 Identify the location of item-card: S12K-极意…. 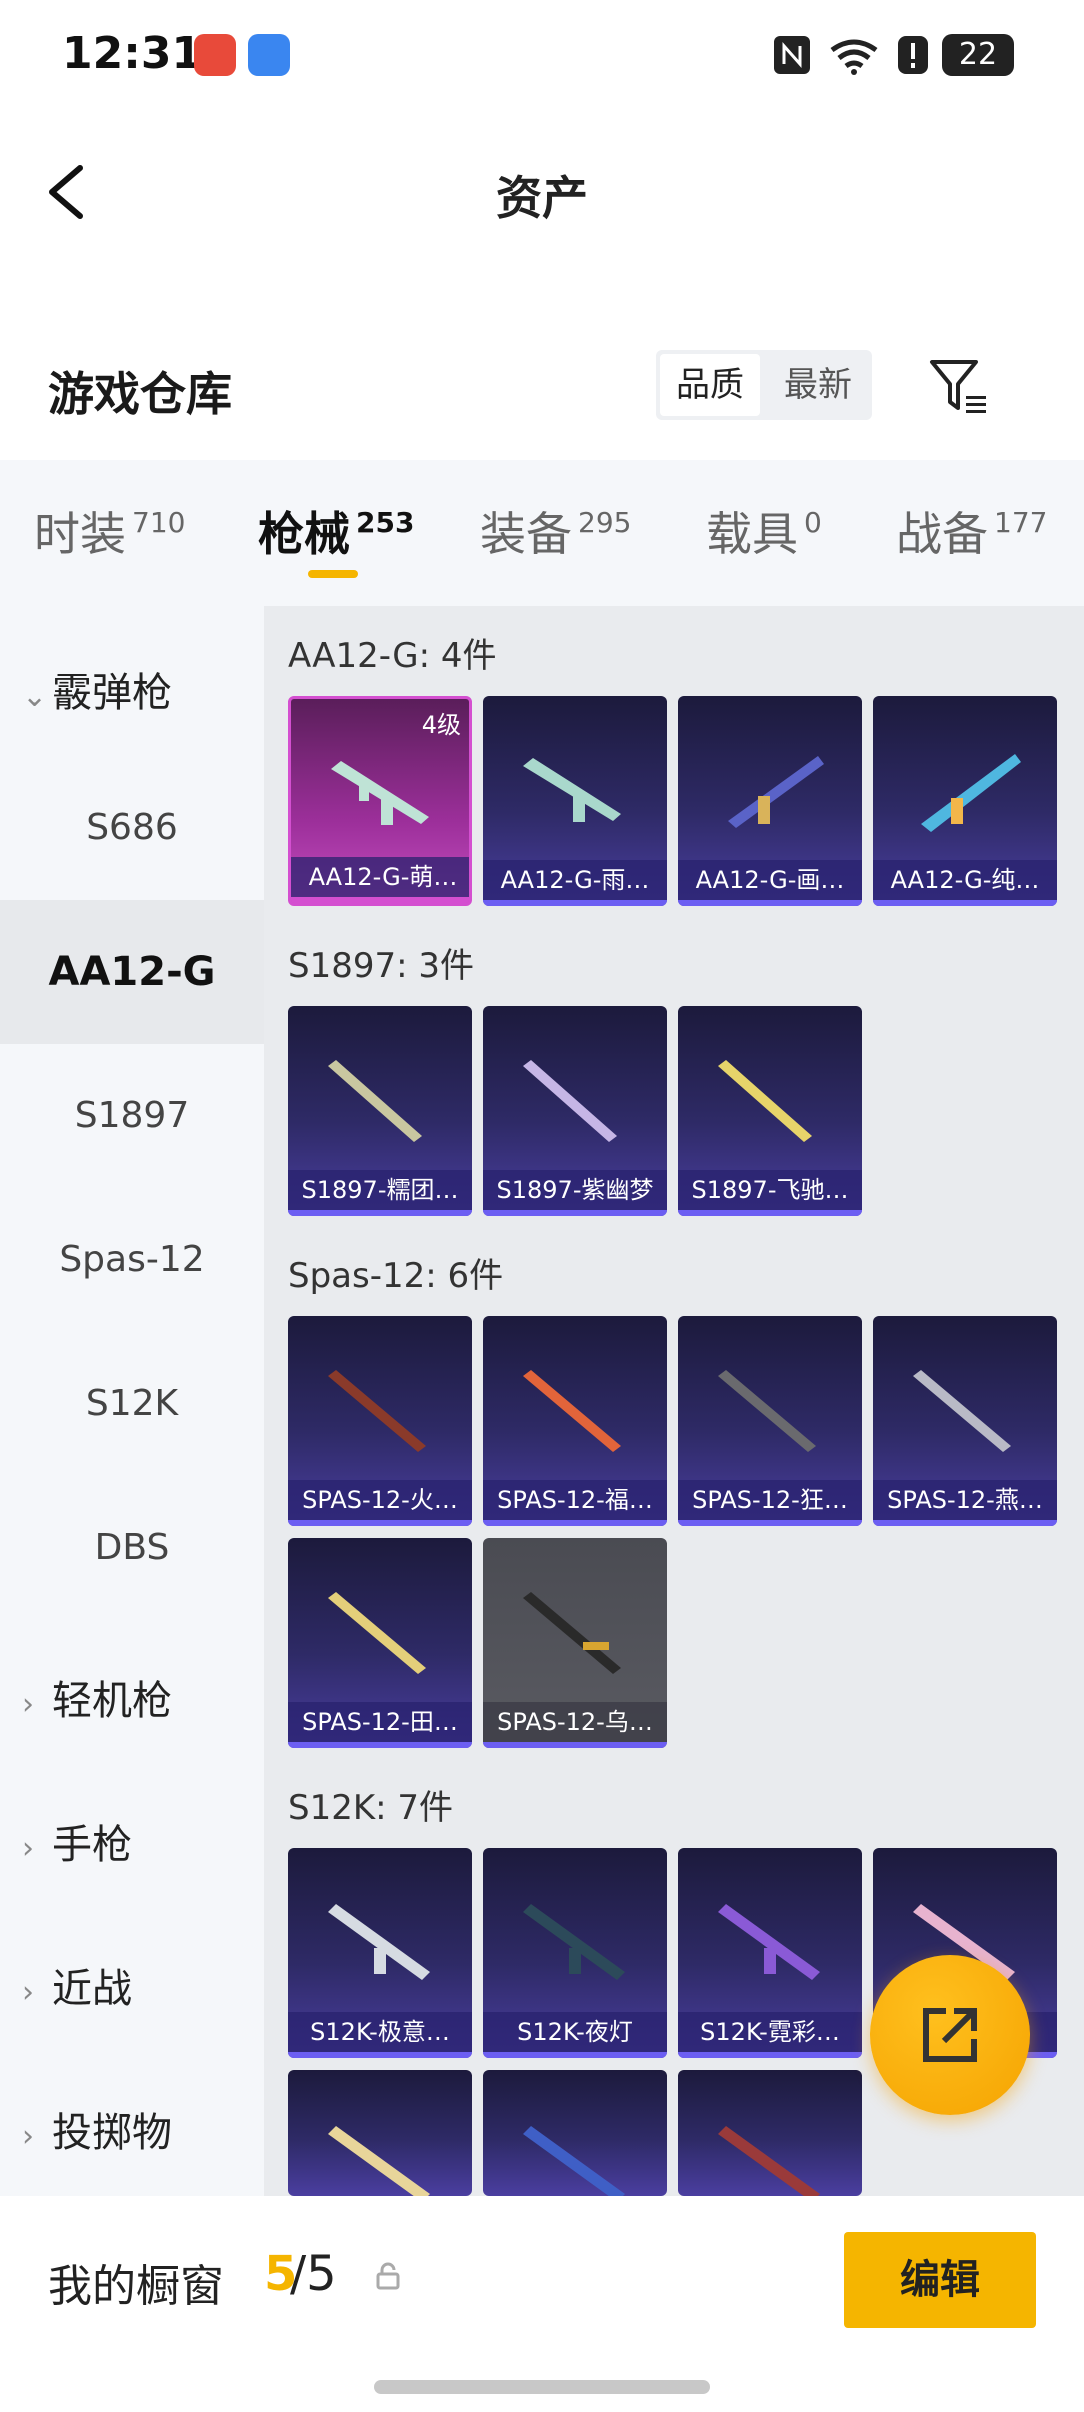
(380, 1953).